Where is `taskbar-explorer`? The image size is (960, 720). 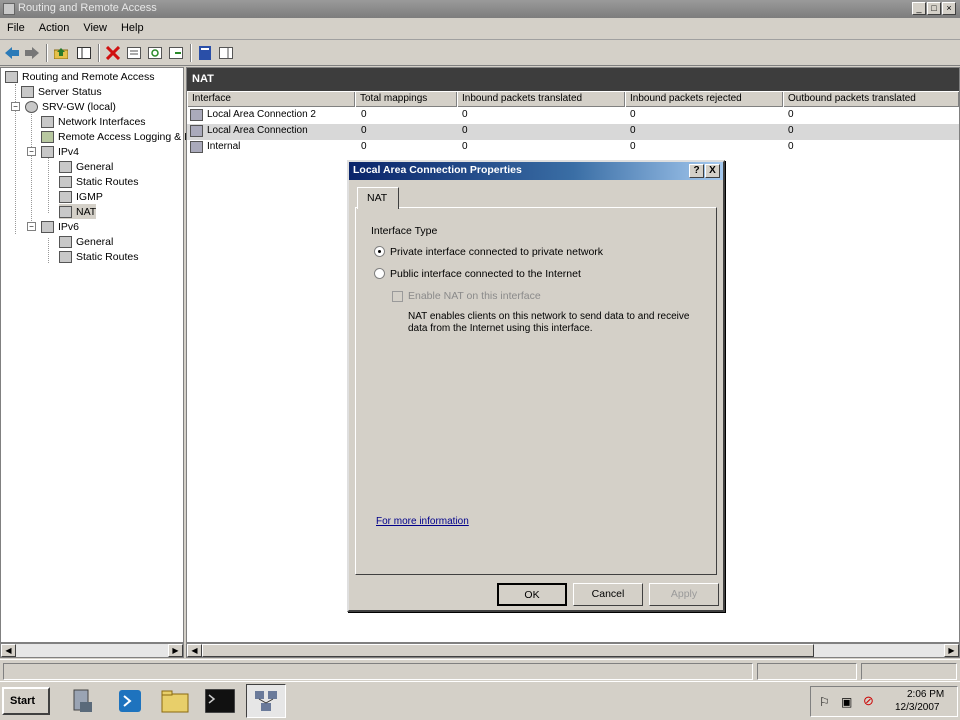 taskbar-explorer is located at coordinates (175, 701).